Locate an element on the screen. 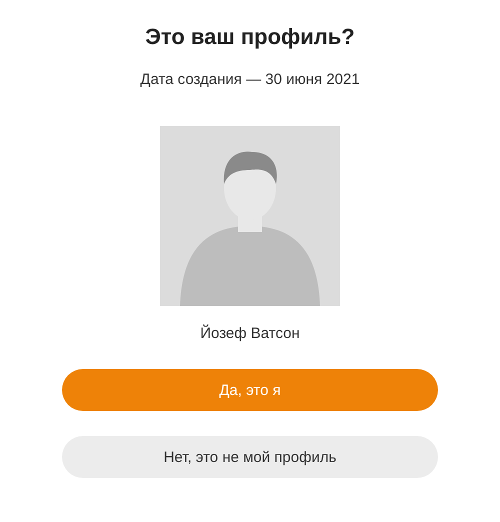 Image resolution: width=500 pixels, height=522 pixels. avatar-placeholder-icon is located at coordinates (250, 216).